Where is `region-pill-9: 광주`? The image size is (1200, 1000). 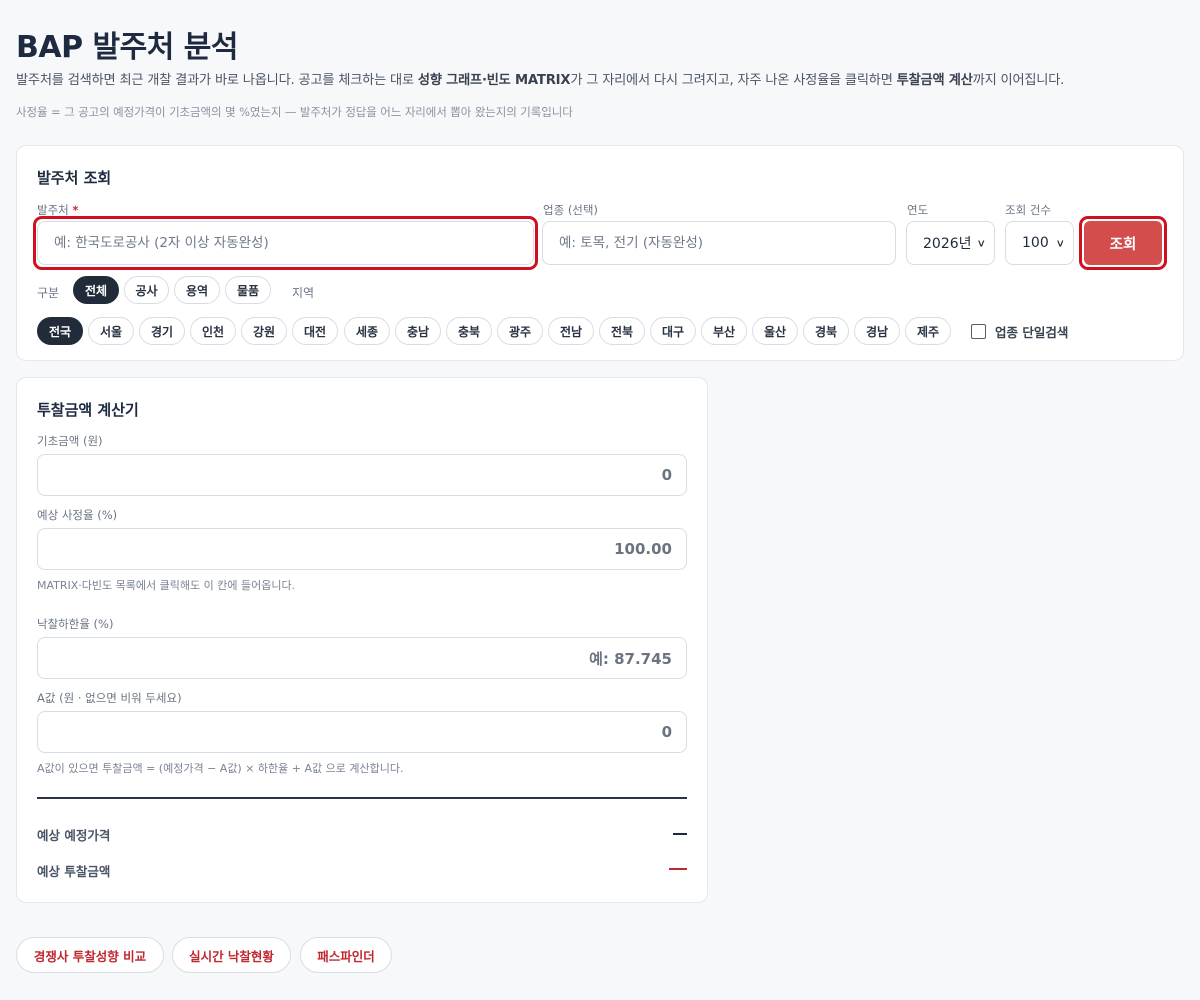 region-pill-9: 광주 is located at coordinates (520, 331).